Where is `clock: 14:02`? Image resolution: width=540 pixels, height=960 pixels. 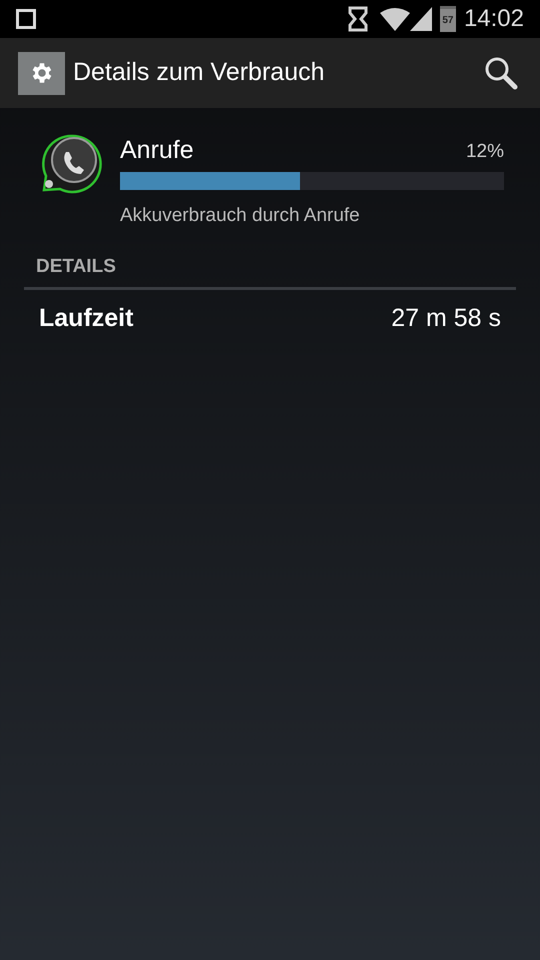
clock: 14:02 is located at coordinates (494, 19).